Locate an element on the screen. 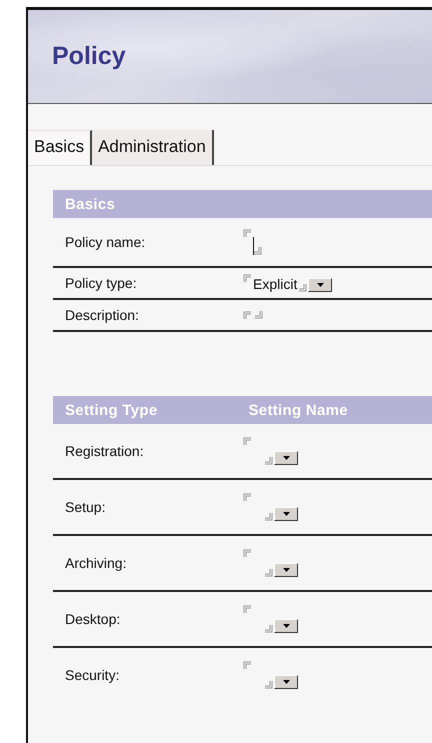 The width and height of the screenshot is (432, 743). field-label: Policy type: is located at coordinates (101, 283).